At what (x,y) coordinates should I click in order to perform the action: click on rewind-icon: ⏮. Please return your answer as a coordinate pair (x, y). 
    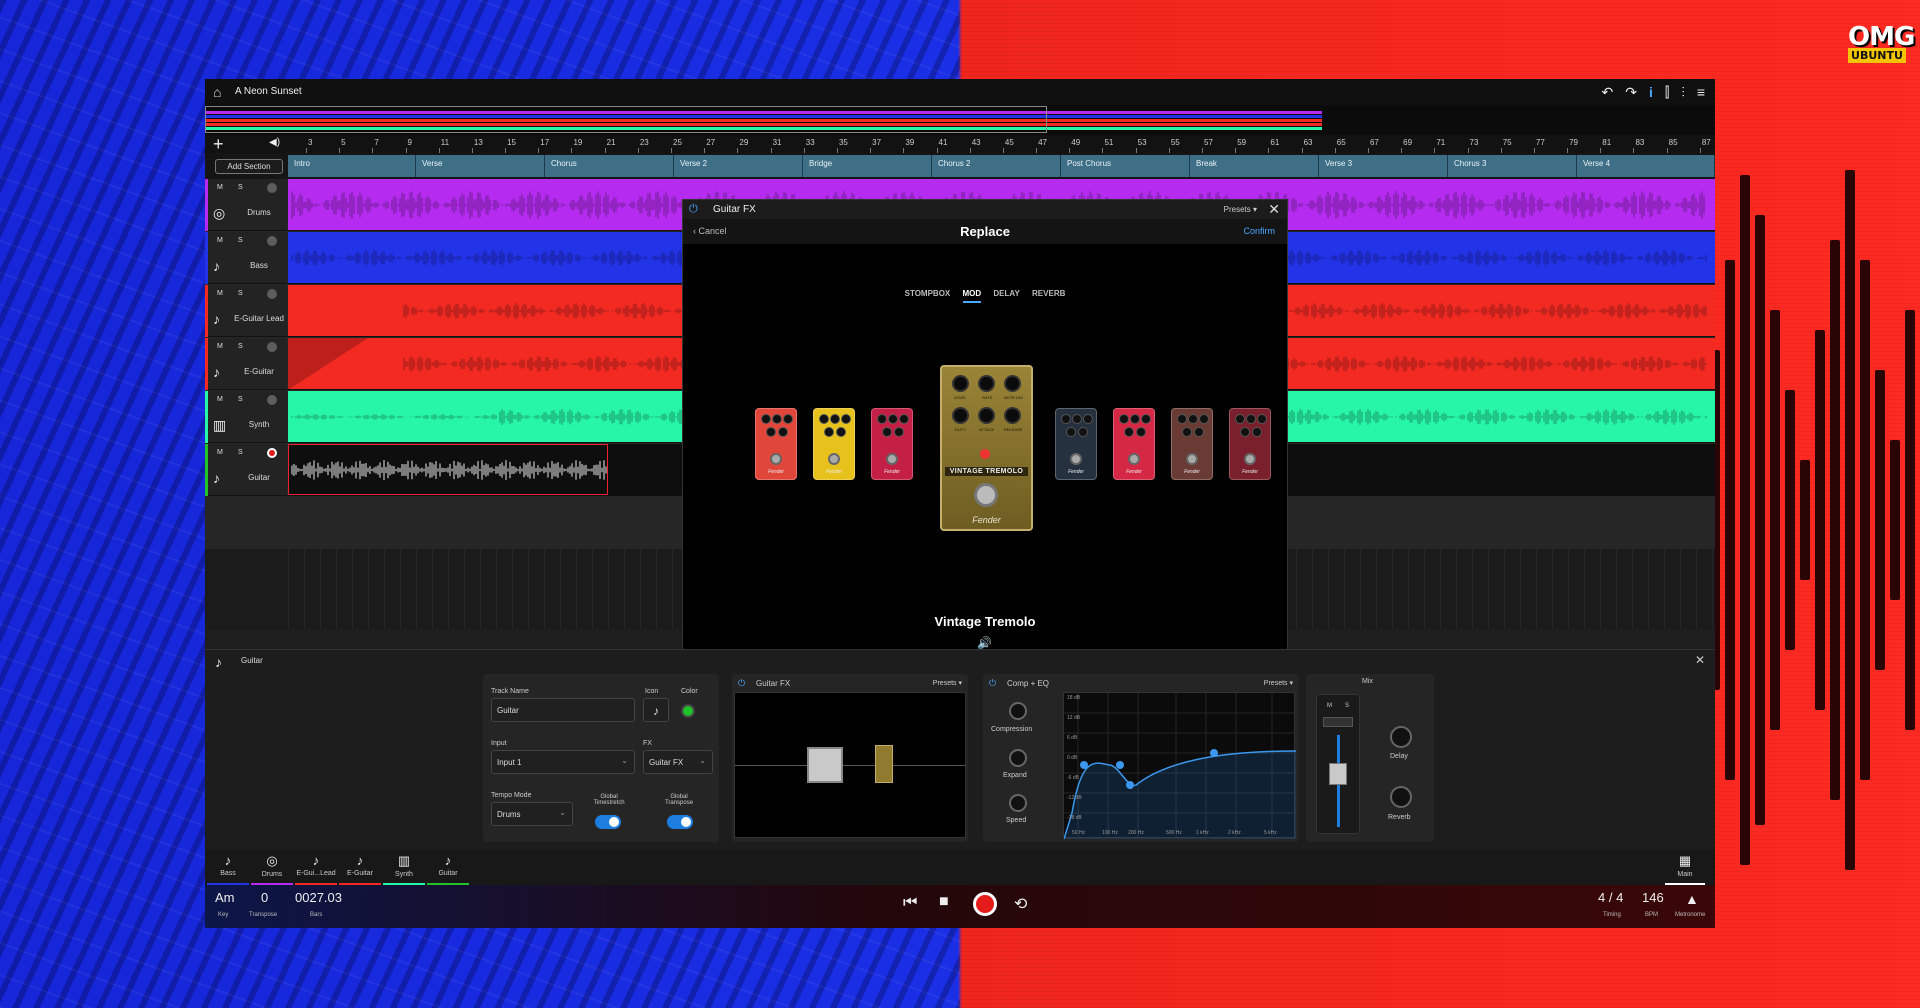
    Looking at the image, I should click on (910, 903).